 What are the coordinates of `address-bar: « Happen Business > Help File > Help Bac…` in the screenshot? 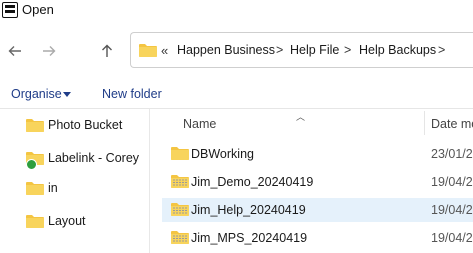 It's located at (301, 50).